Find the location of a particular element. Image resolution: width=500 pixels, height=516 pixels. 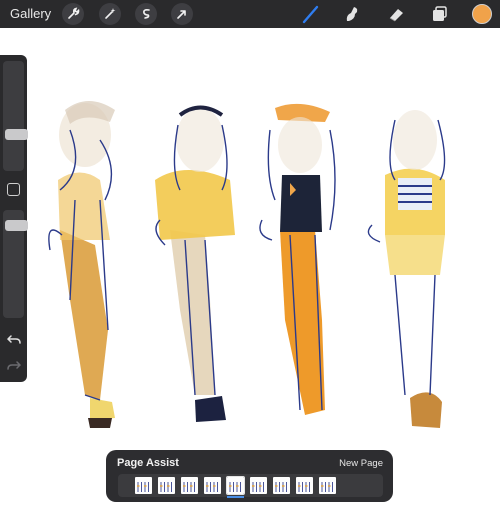

page-thumbnail-strip is located at coordinates (250, 486).